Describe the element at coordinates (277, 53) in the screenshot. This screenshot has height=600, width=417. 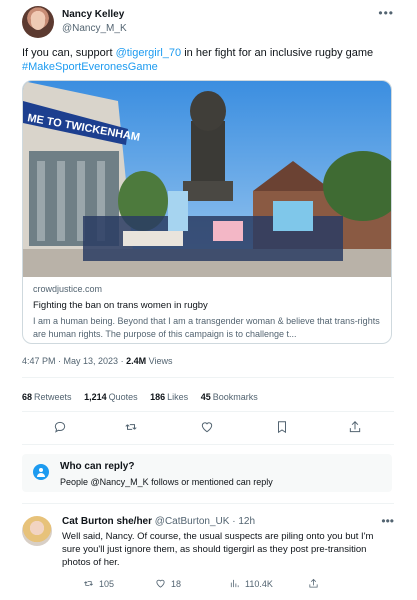
I see `tweet-text-after: in her fight for an inclusive rugby game` at that location.